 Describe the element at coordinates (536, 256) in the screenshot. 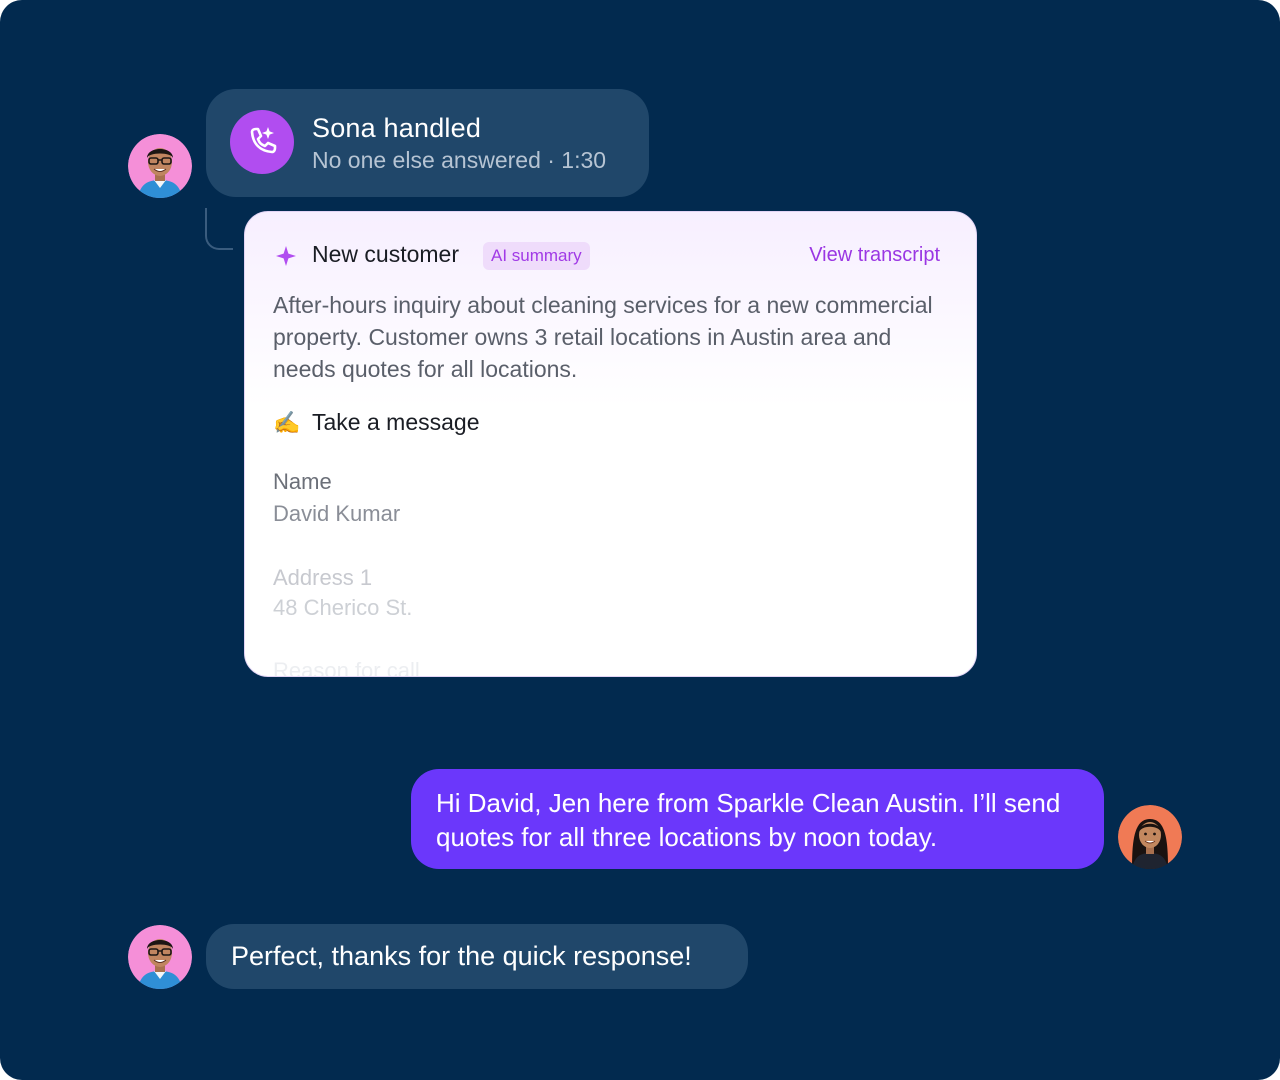

I see `ai-summary-badge: AI summary` at that location.